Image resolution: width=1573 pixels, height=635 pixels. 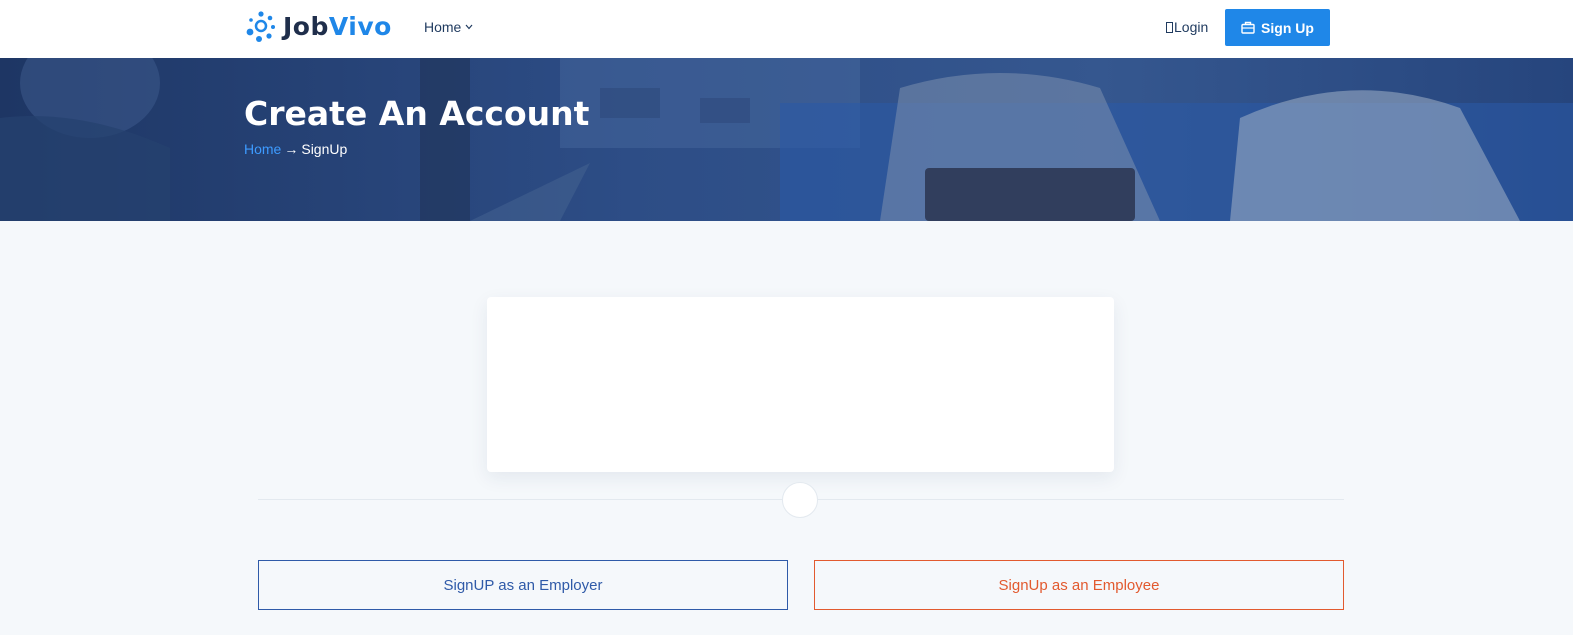 I want to click on signup-employee-button: SignUp as an Employee, so click(x=1079, y=585).